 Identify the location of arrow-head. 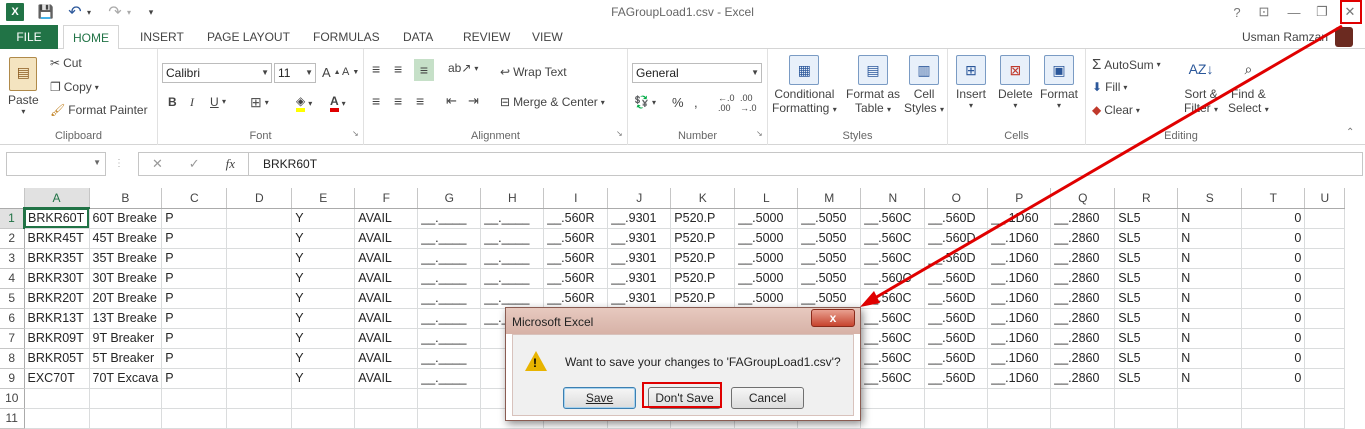
(870, 299).